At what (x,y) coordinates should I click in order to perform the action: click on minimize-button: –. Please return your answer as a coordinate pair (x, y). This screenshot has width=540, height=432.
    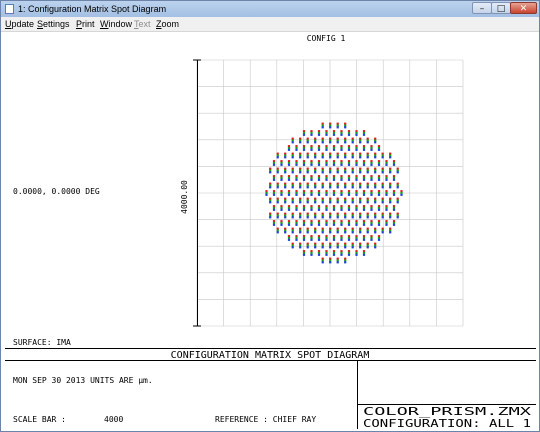
    Looking at the image, I should click on (482, 8).